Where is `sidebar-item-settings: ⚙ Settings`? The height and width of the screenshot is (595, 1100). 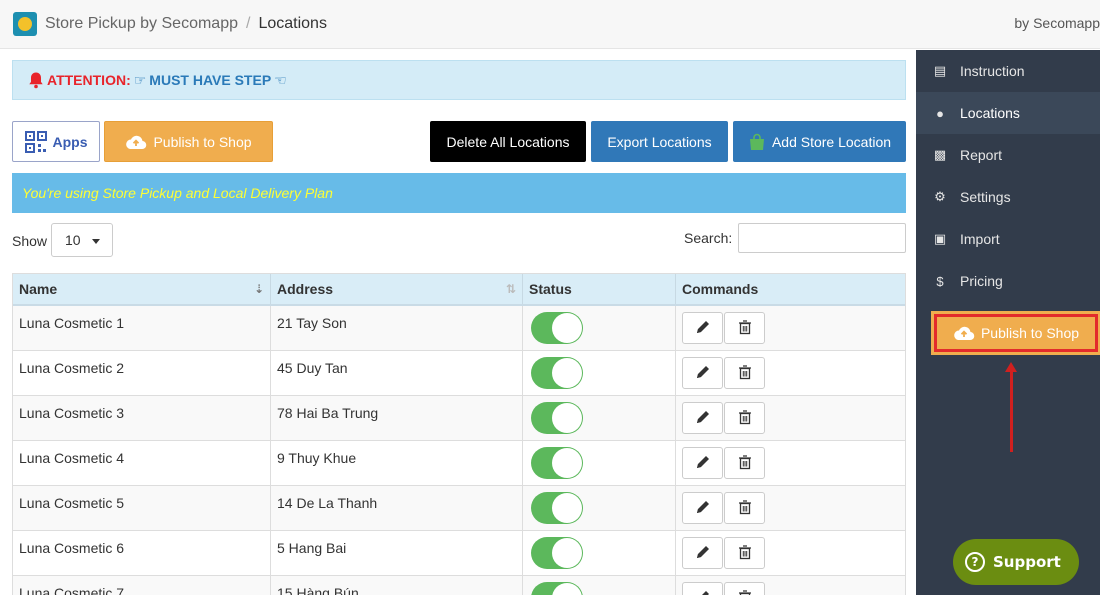
sidebar-item-settings: ⚙ Settings is located at coordinates (1008, 197).